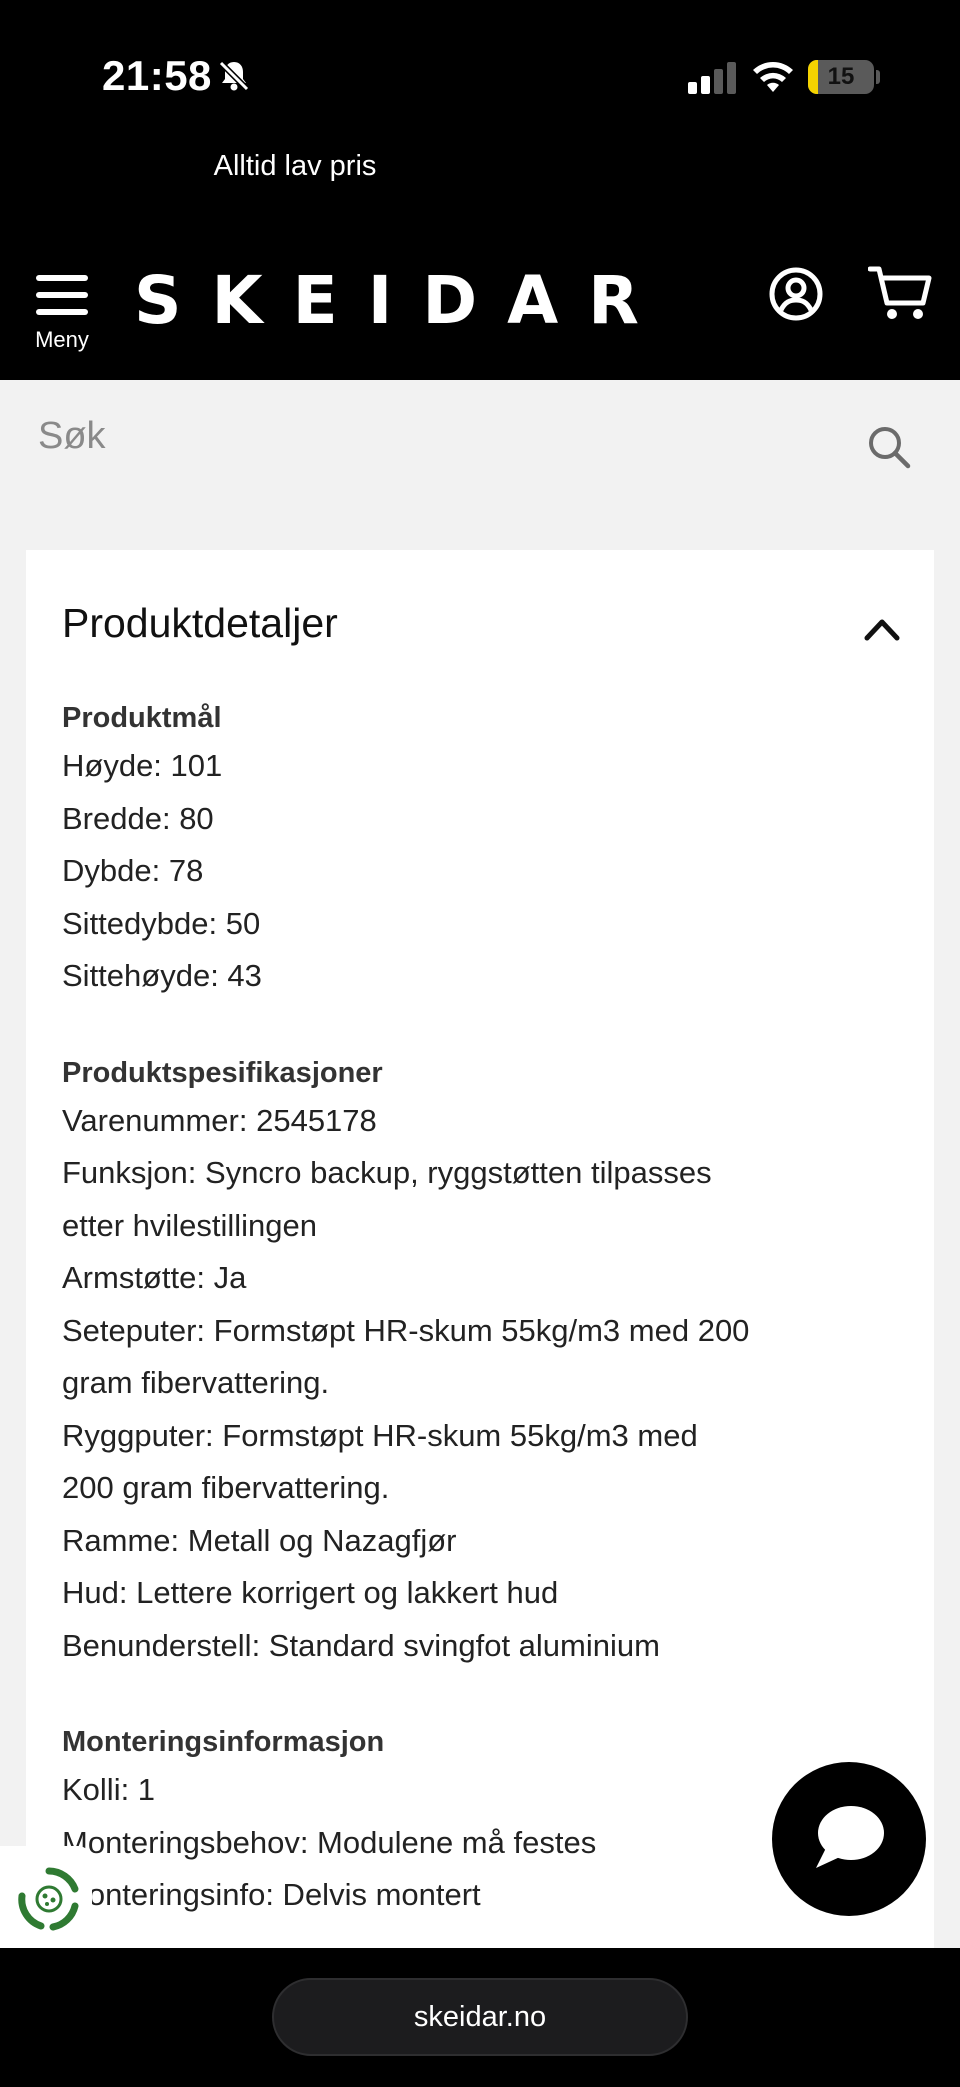 The width and height of the screenshot is (960, 2087). What do you see at coordinates (226, 1487) in the screenshot?
I see `detail-line: 200 gram fibervattering.` at bounding box center [226, 1487].